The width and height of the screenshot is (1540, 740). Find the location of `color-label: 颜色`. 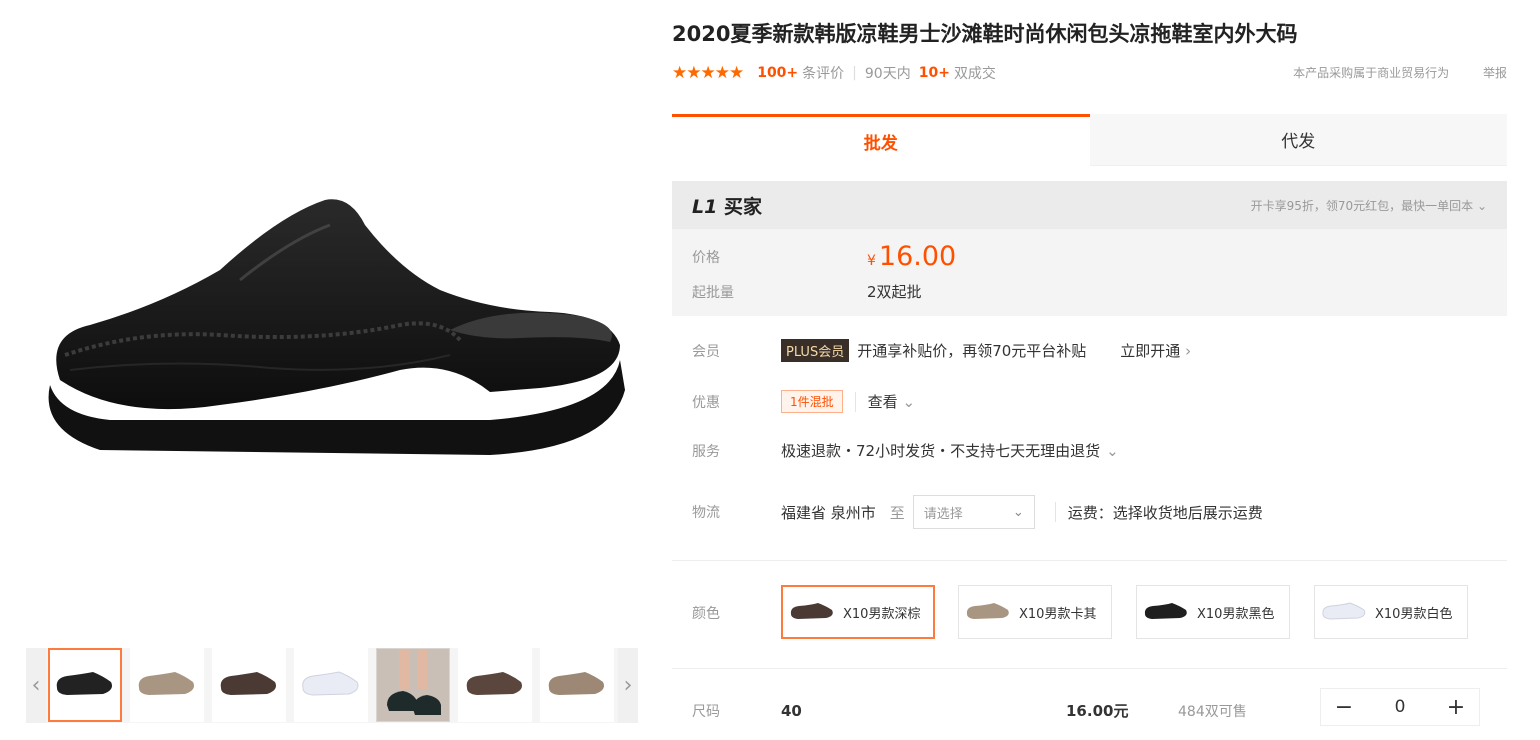

color-label: 颜色 is located at coordinates (706, 614).